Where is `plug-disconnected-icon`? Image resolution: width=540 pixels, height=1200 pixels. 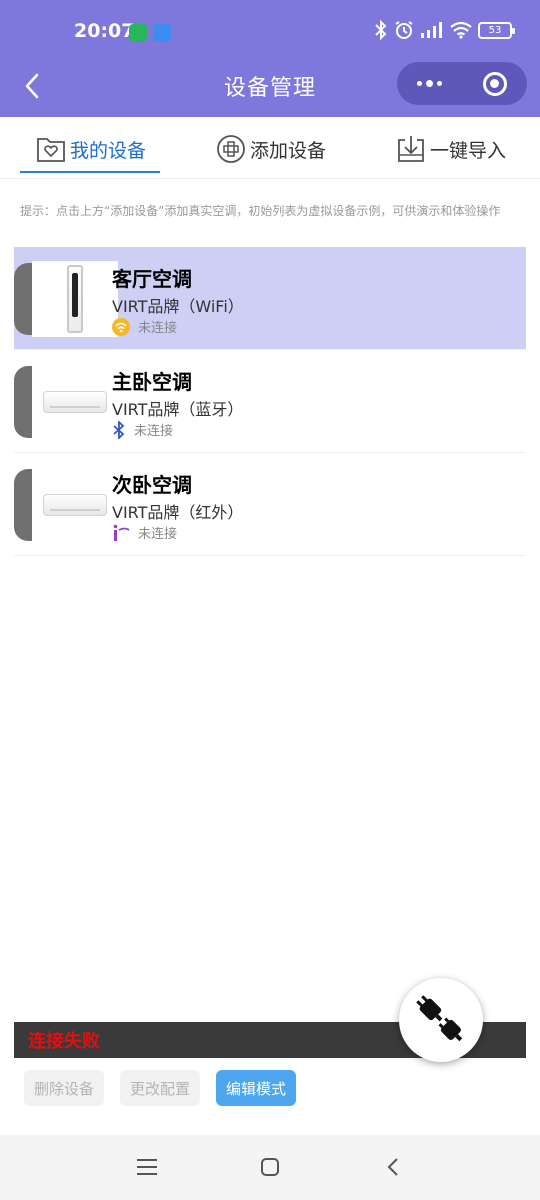
plug-disconnected-icon is located at coordinates (439, 1018).